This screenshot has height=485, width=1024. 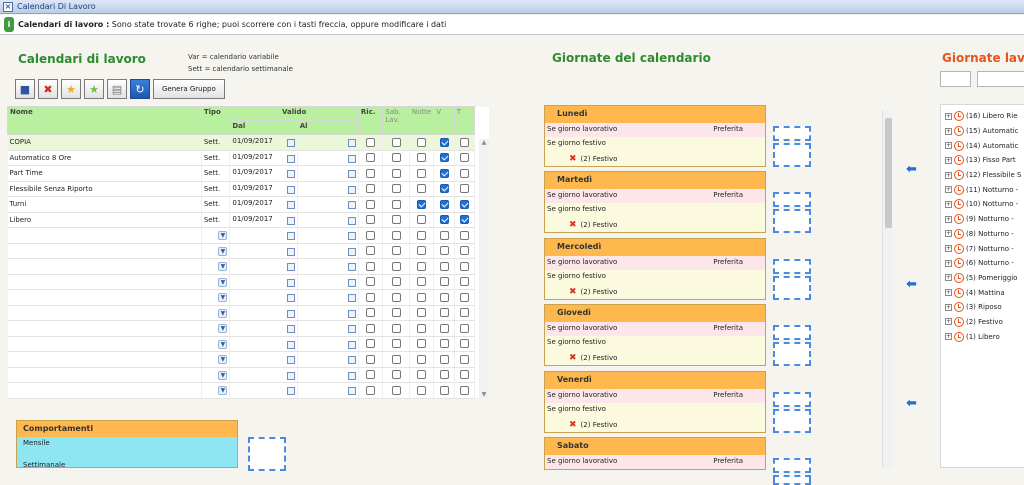 What do you see at coordinates (215, 120) in the screenshot?
I see `col-tipo: Tipo` at bounding box center [215, 120].